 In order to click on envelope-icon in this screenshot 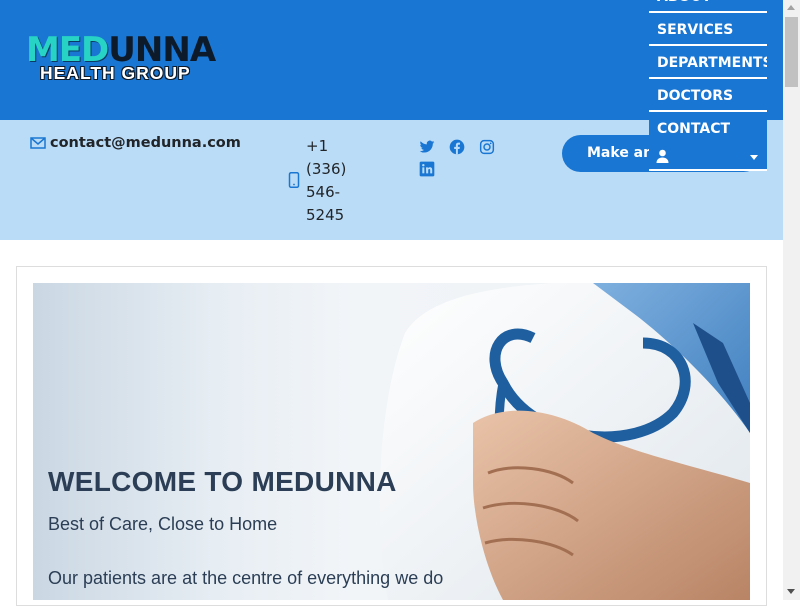, I will do `click(38, 143)`.